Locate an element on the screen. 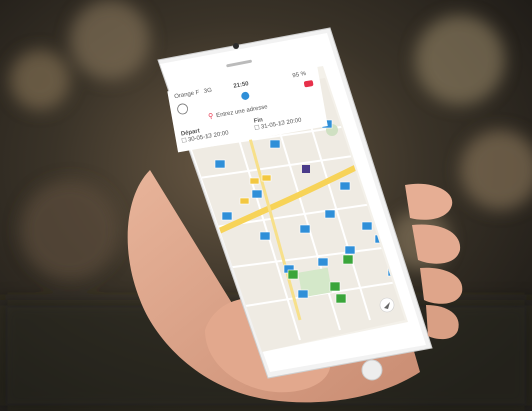 The image size is (532, 411). selected-pin-icon is located at coordinates (306, 169).